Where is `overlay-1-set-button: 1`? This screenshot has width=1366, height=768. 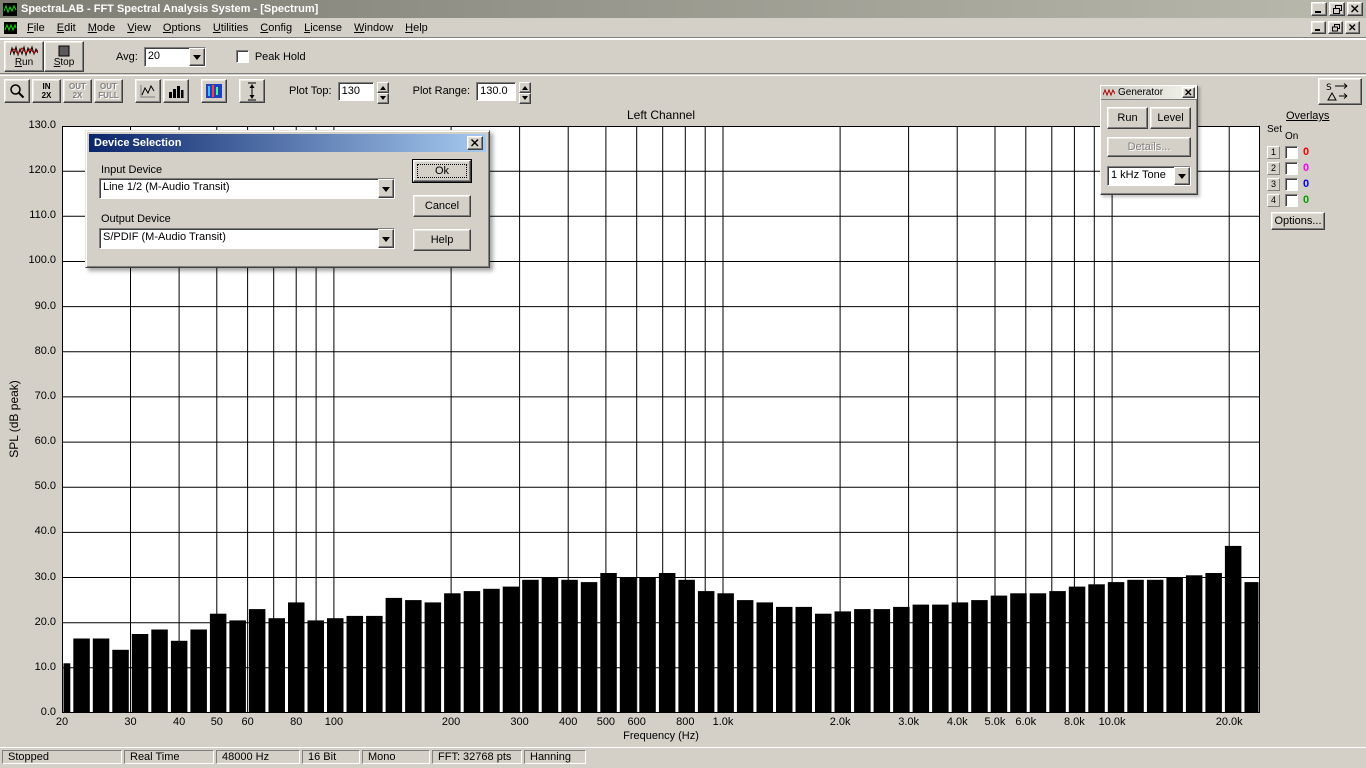 overlay-1-set-button: 1 is located at coordinates (1273, 152).